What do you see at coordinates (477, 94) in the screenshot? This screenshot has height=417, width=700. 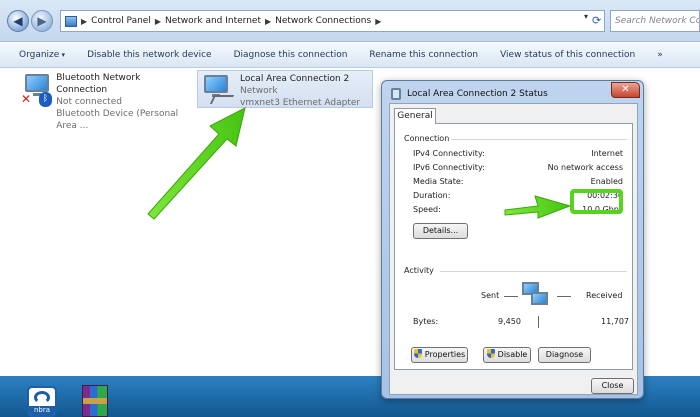 I see `dialog-title-text: Local Area Connection 2 Status` at bounding box center [477, 94].